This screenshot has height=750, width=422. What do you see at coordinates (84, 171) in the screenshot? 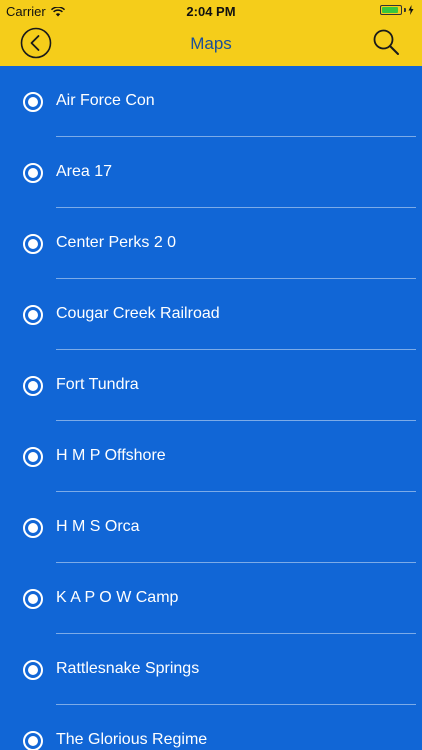
I see `map-name-label: Area 17` at bounding box center [84, 171].